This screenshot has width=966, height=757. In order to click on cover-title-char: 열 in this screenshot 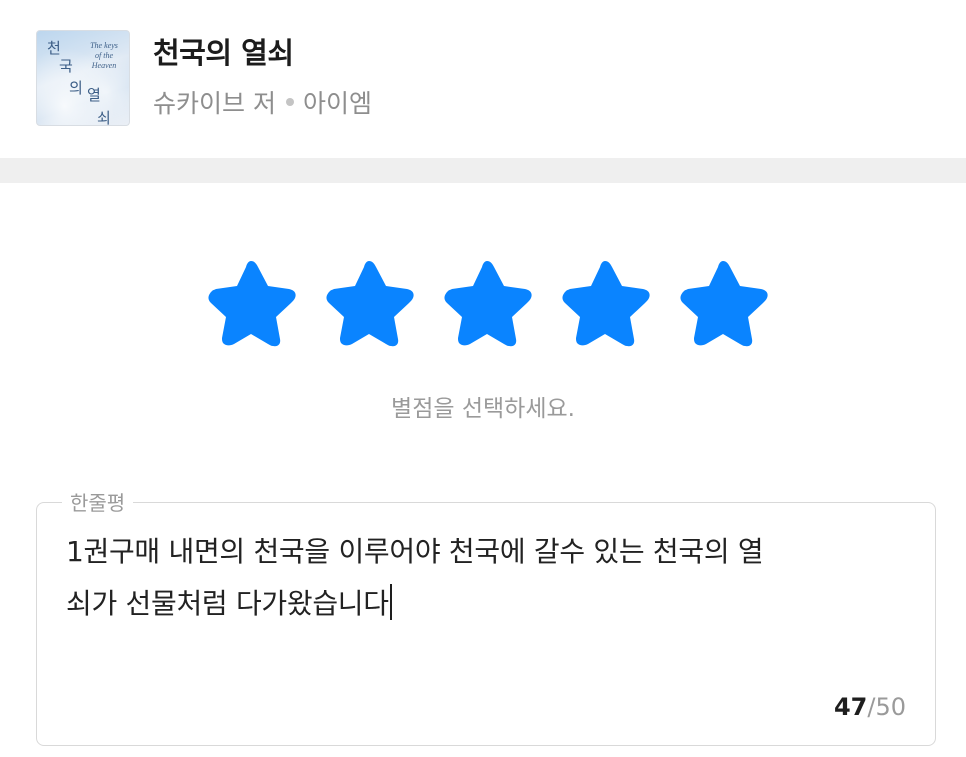, I will do `click(94, 95)`.